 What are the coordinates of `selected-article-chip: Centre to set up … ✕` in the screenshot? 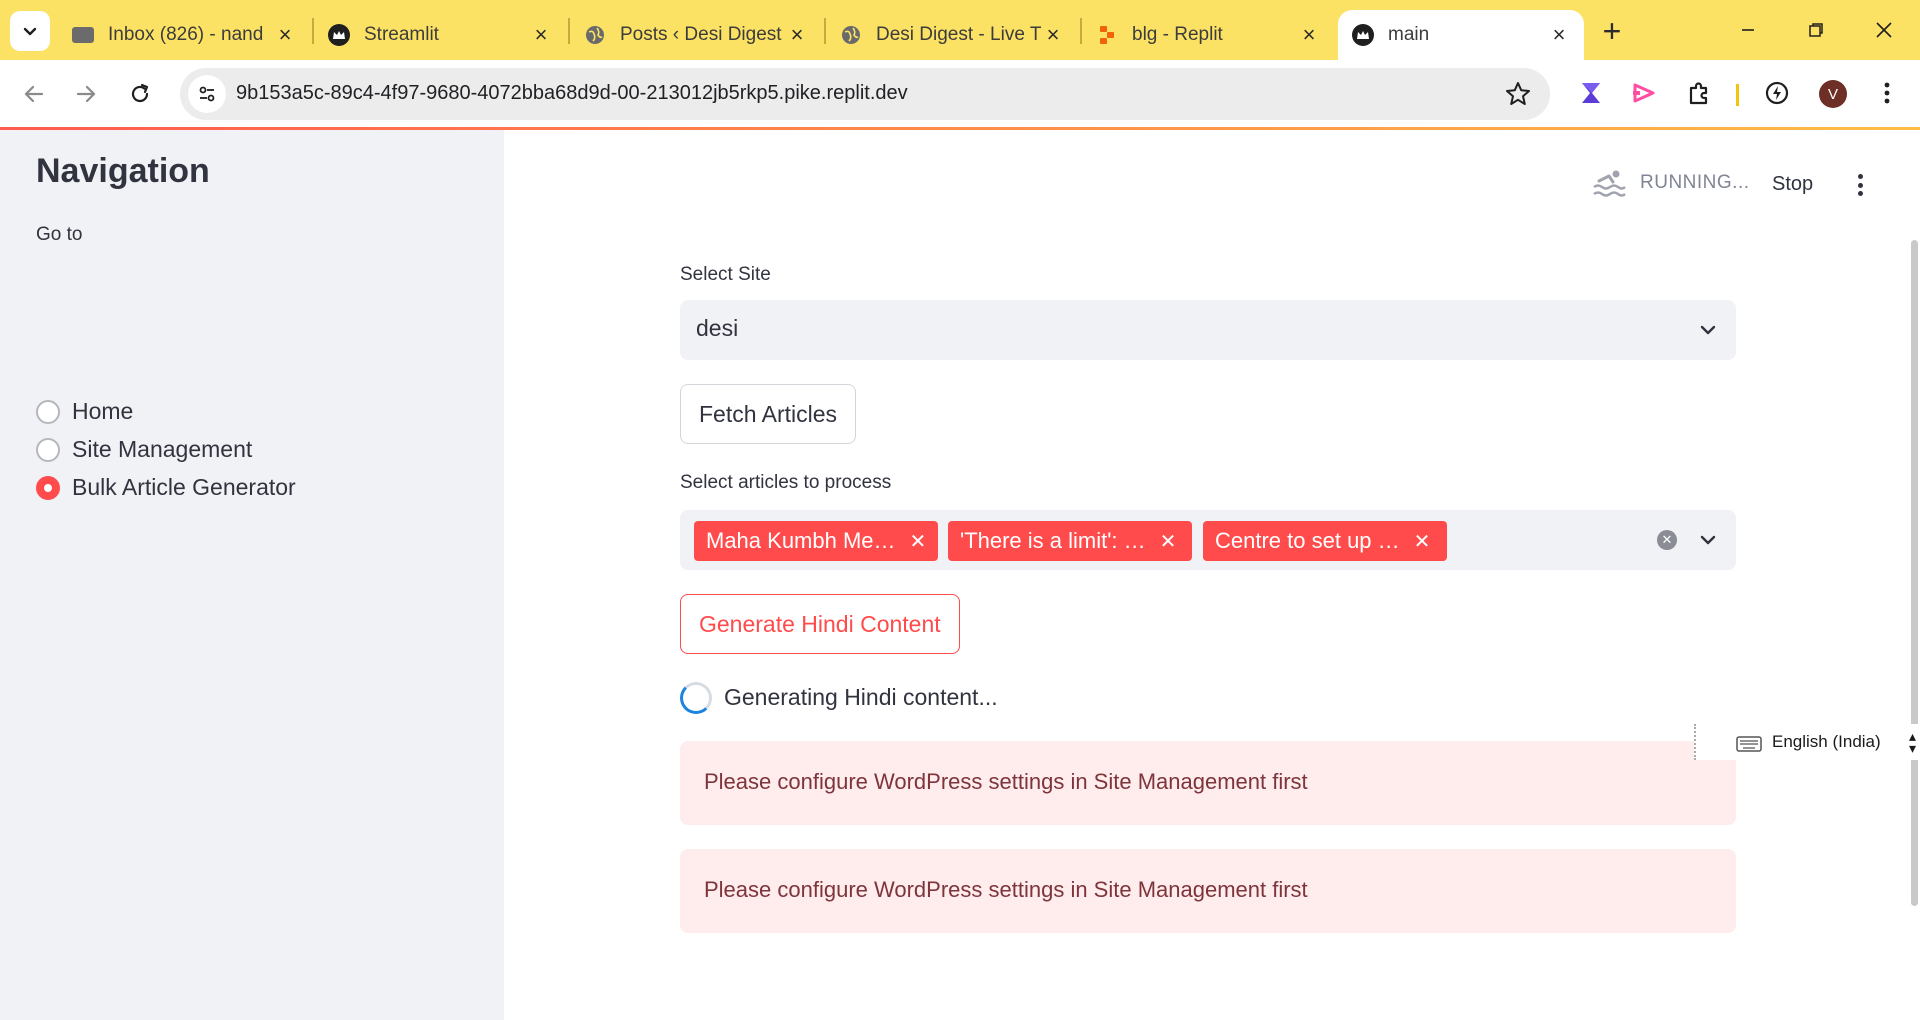 It's located at (1325, 541).